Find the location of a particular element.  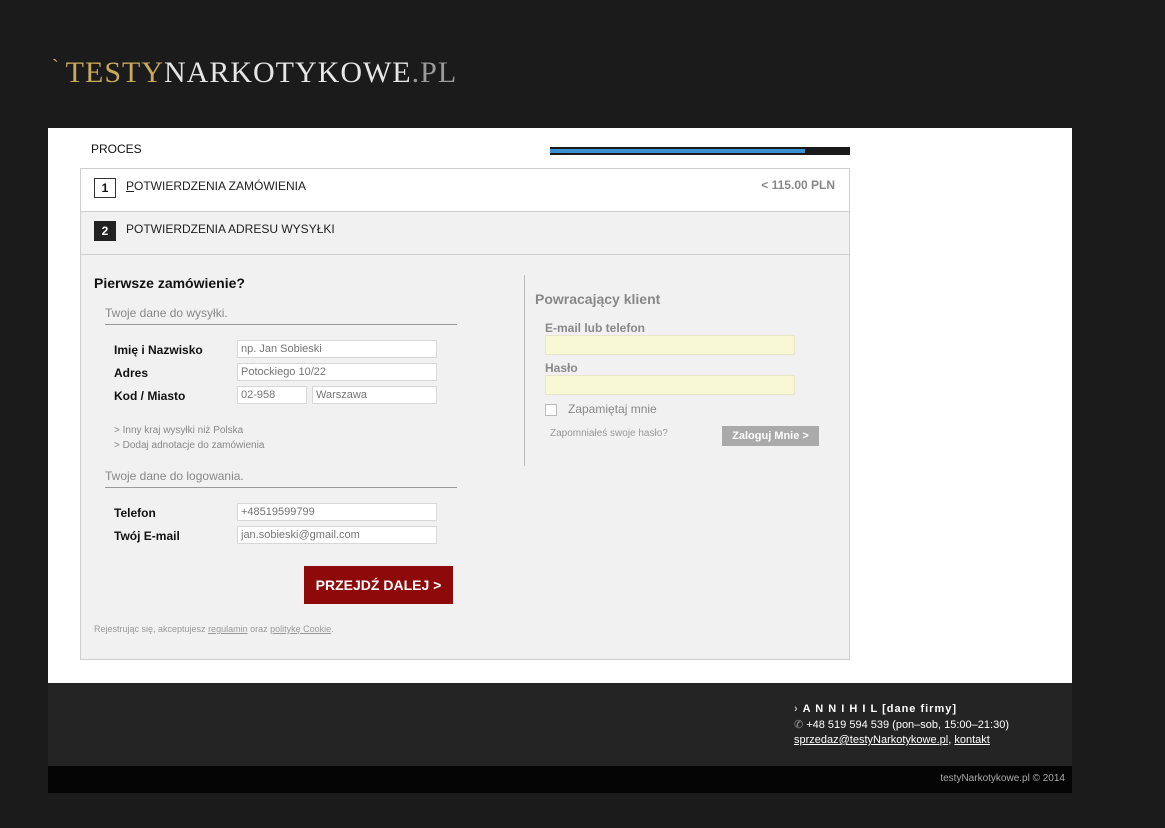

copyright: testyNarkotykowe.pl © 2014 is located at coordinates (1002, 778).